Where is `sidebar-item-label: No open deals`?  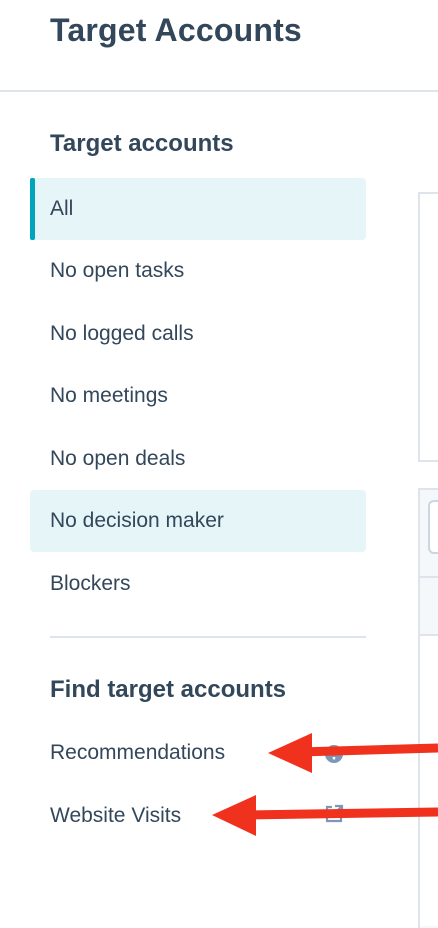 sidebar-item-label: No open deals is located at coordinates (118, 458).